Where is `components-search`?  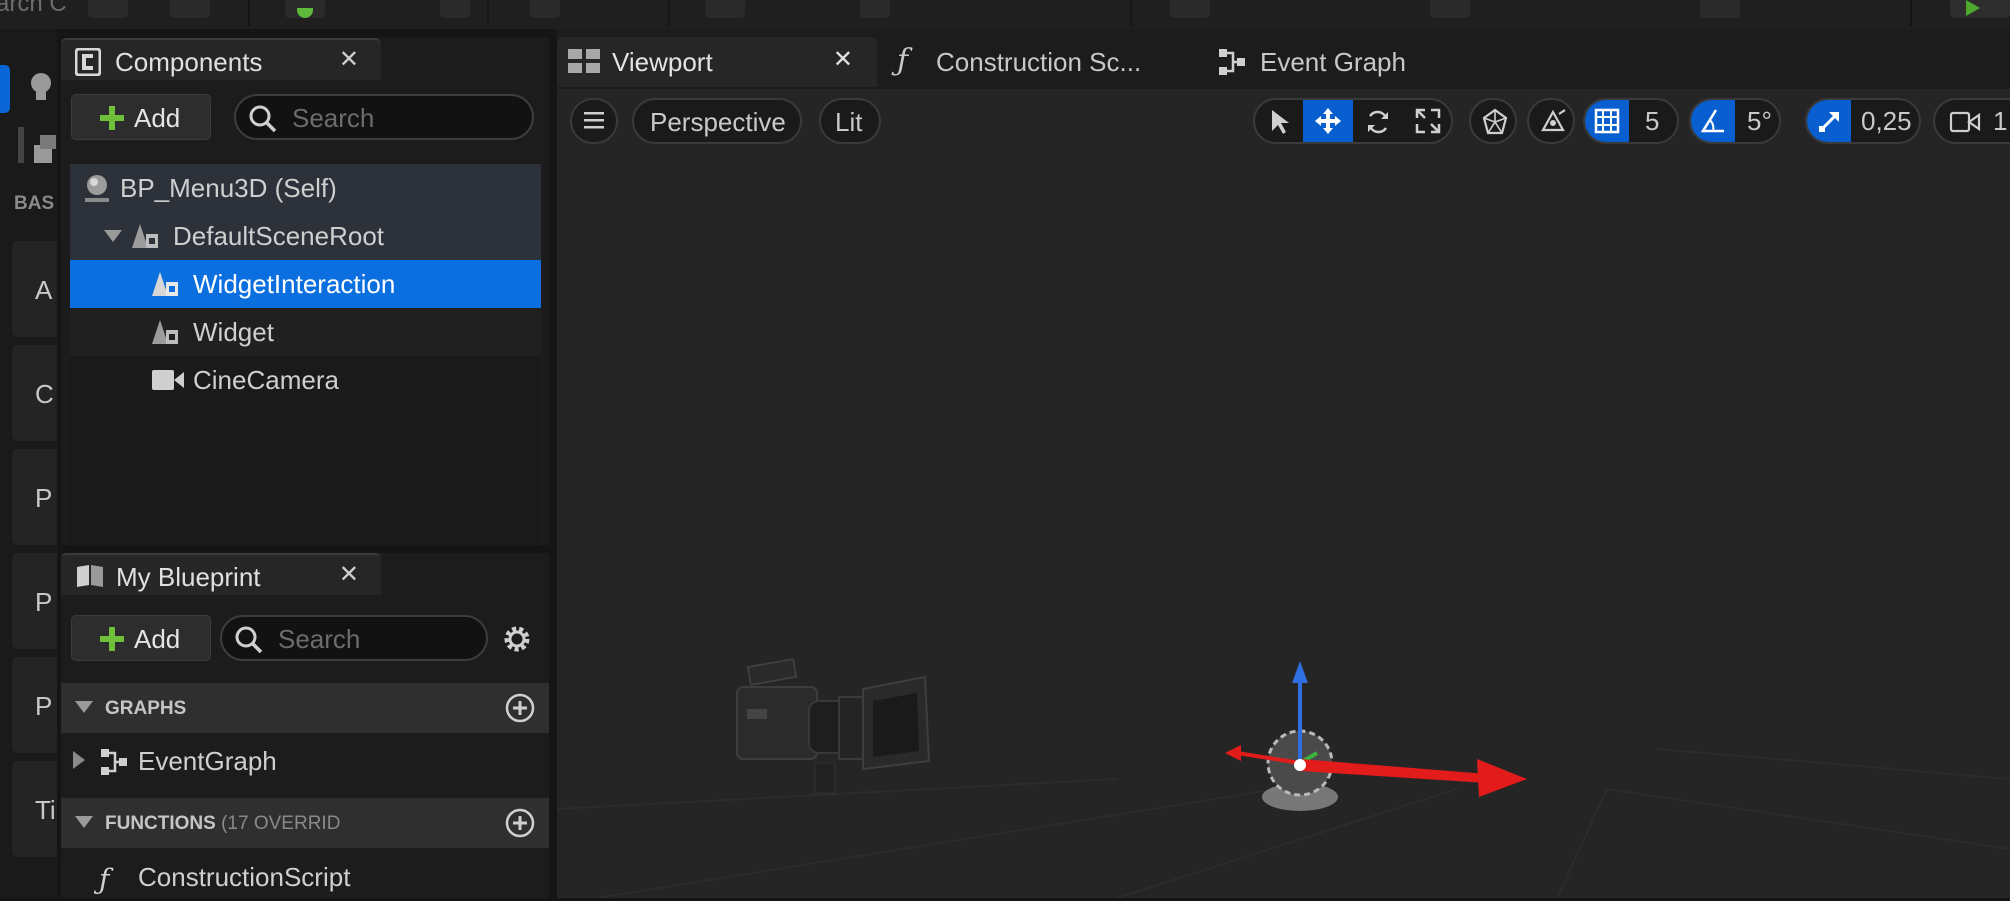
components-search is located at coordinates (384, 117).